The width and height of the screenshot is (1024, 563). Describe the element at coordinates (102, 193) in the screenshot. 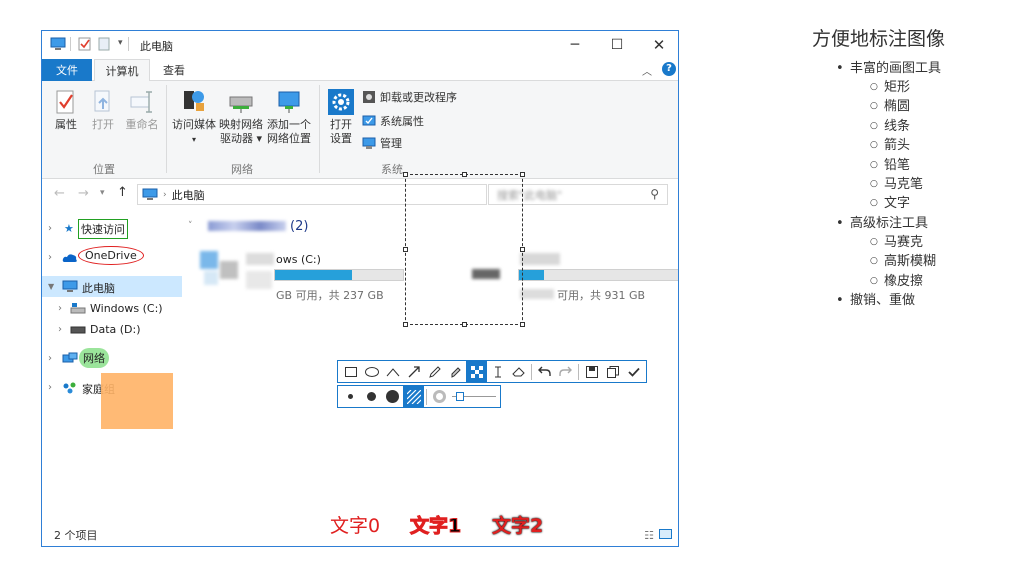

I see `recent-dropdown-icon: ▾` at that location.